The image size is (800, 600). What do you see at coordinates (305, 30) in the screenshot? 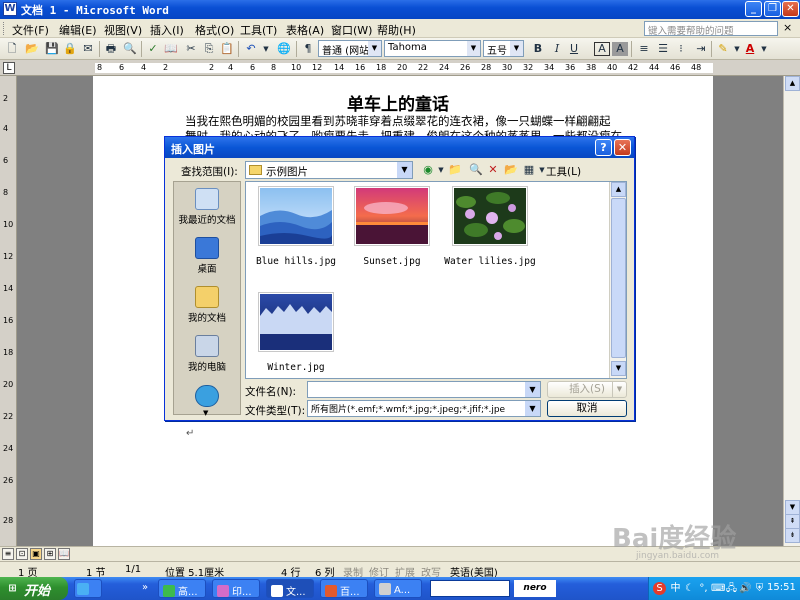
I see `menu-table: 表格(A)` at bounding box center [305, 30].